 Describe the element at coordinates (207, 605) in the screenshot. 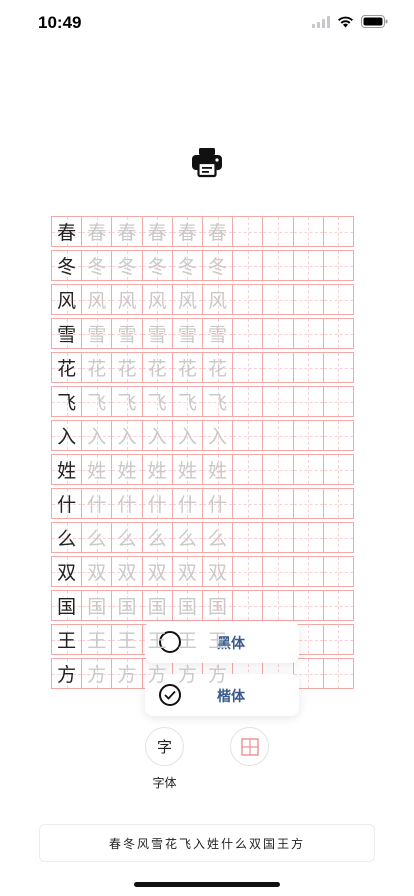

I see `grid-row: 国国国国国国` at that location.